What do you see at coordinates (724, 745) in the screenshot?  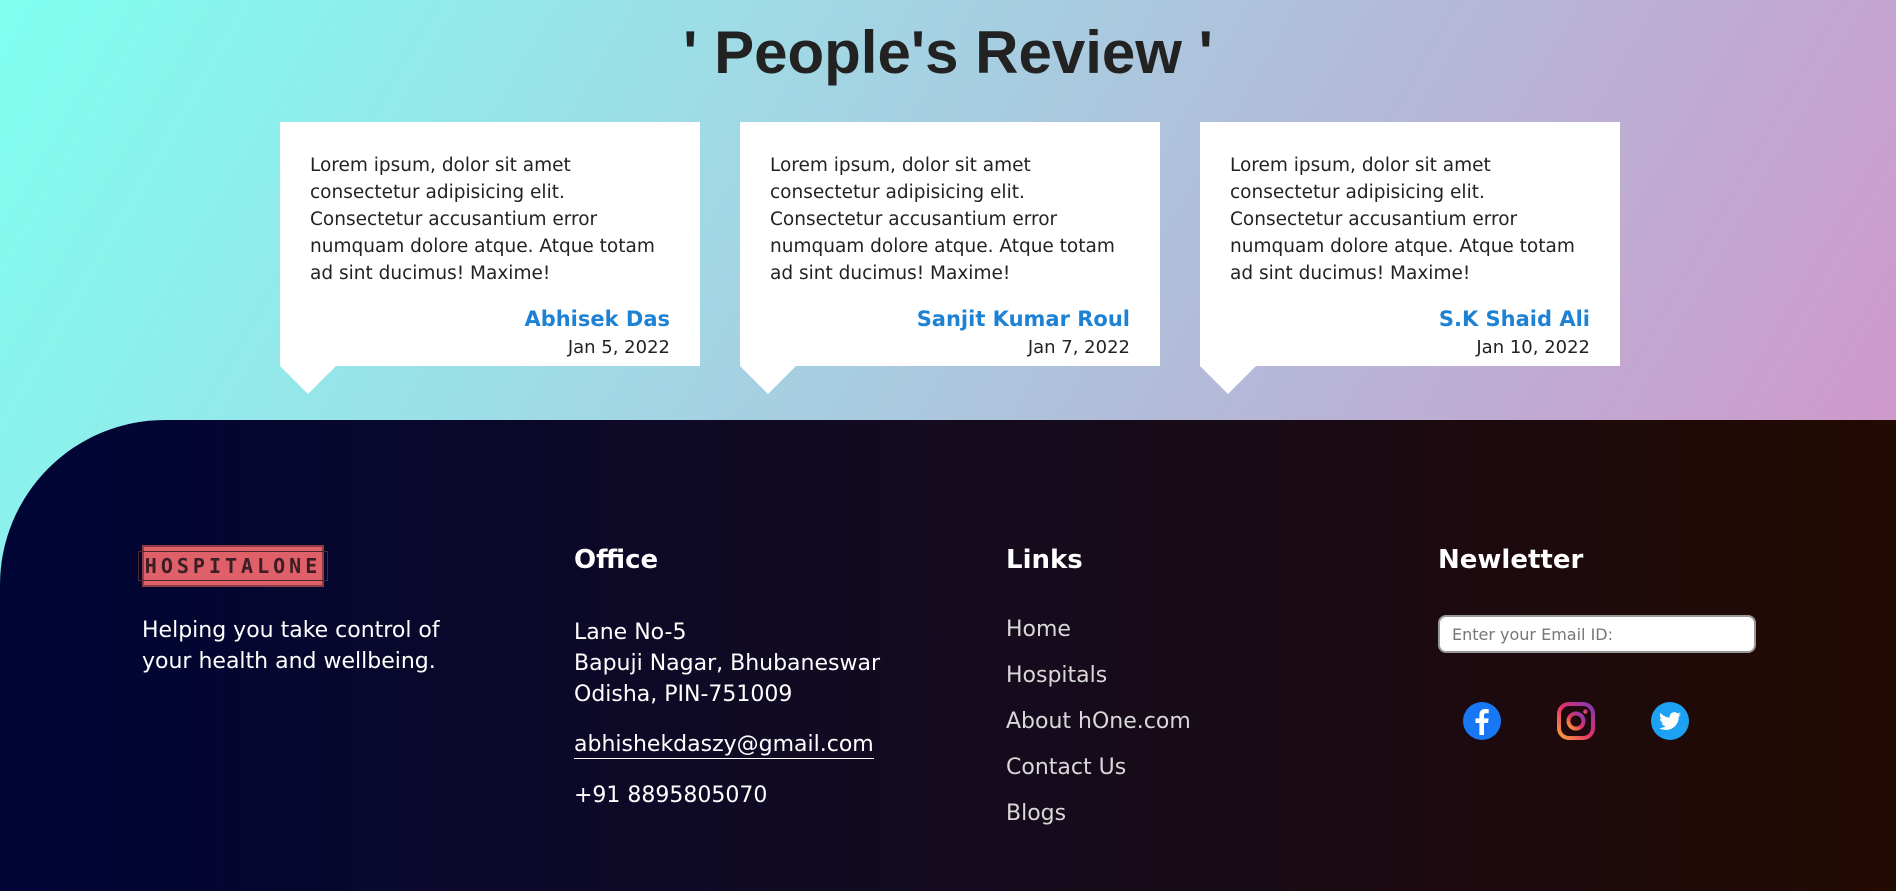 I see `email-link: abhishekdaszy@gmail.com` at bounding box center [724, 745].